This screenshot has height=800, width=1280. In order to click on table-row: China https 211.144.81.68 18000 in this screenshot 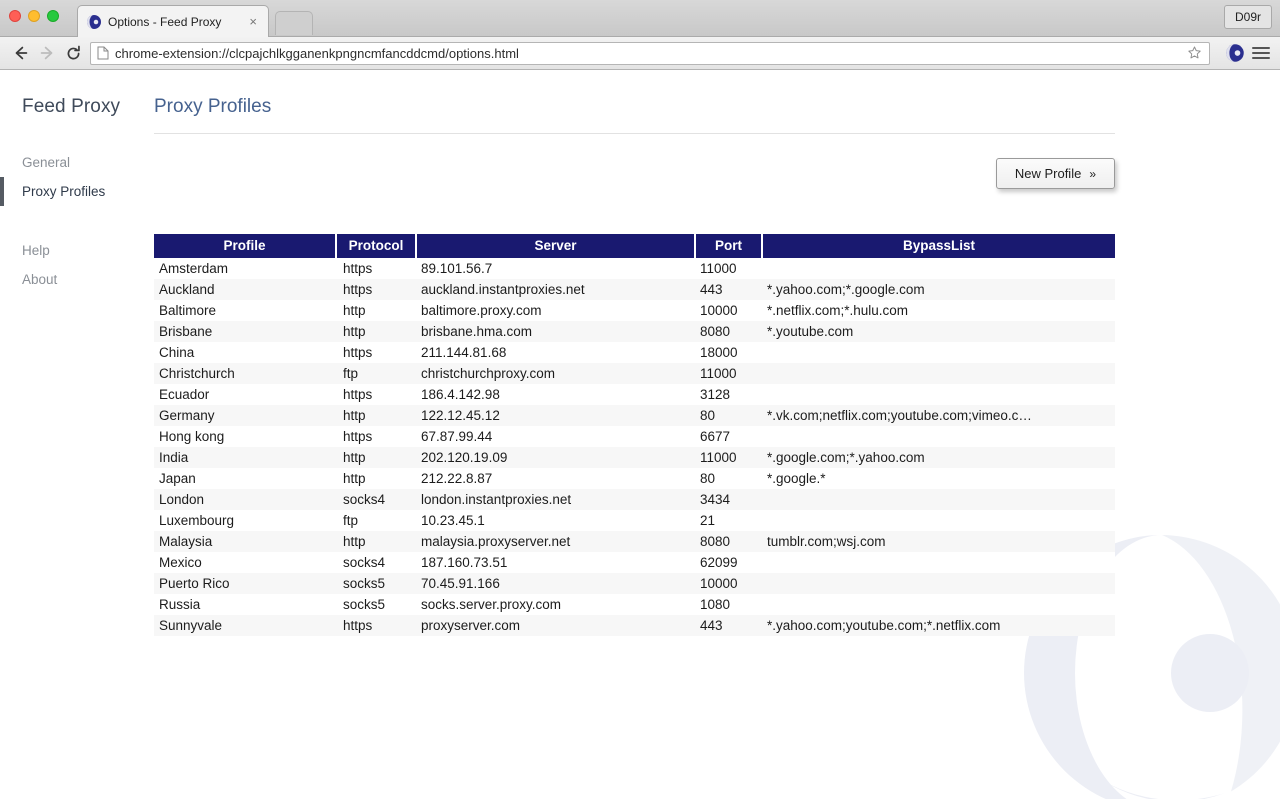, I will do `click(634, 352)`.